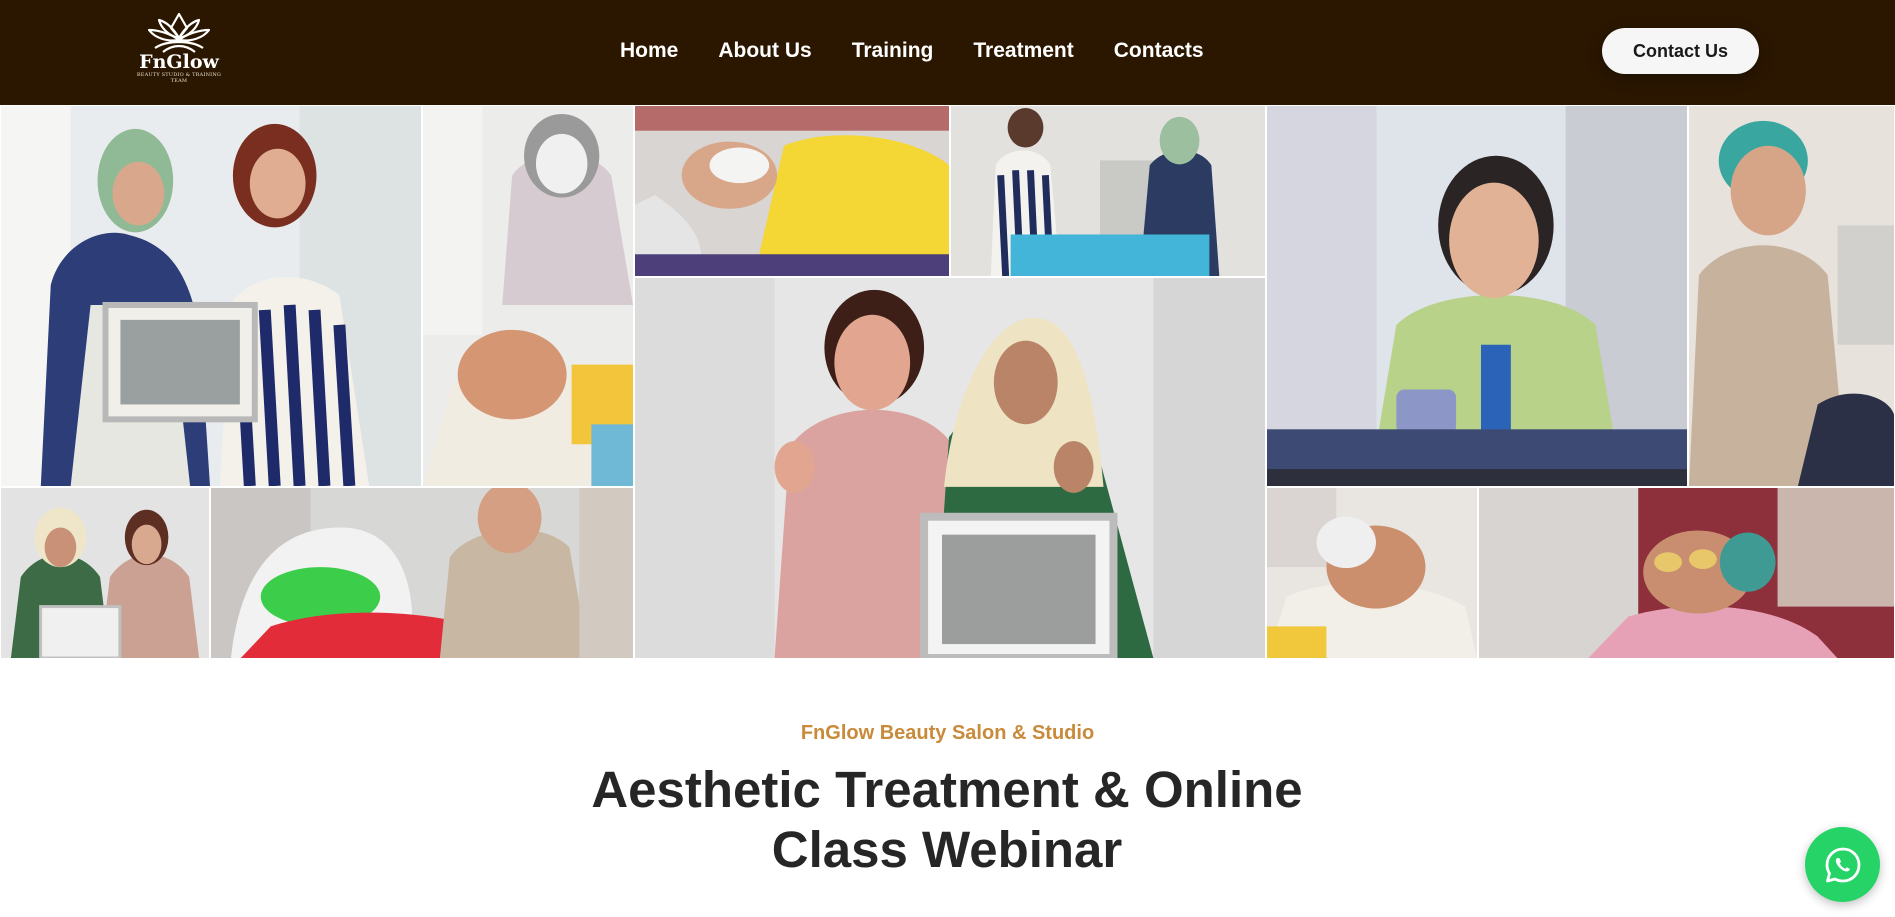  Describe the element at coordinates (1477, 296) in the screenshot. I see `collage-photo-video-call` at that location.